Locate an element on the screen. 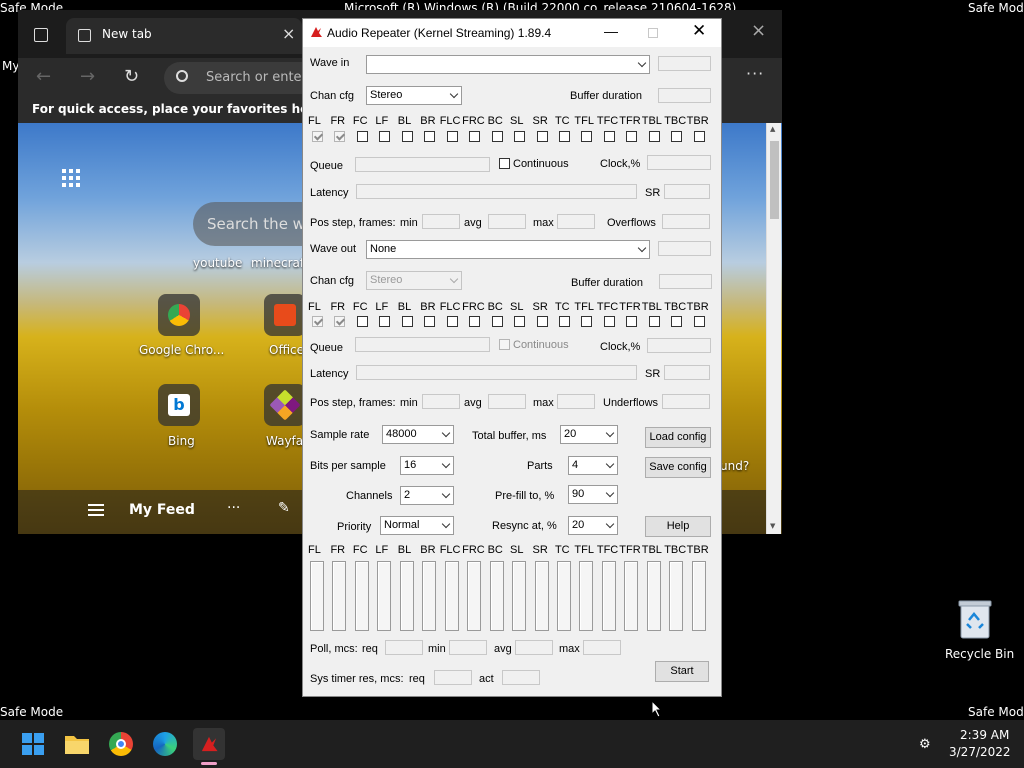 The width and height of the screenshot is (1024, 768). channel-out-checkbox-tbr is located at coordinates (699, 321).